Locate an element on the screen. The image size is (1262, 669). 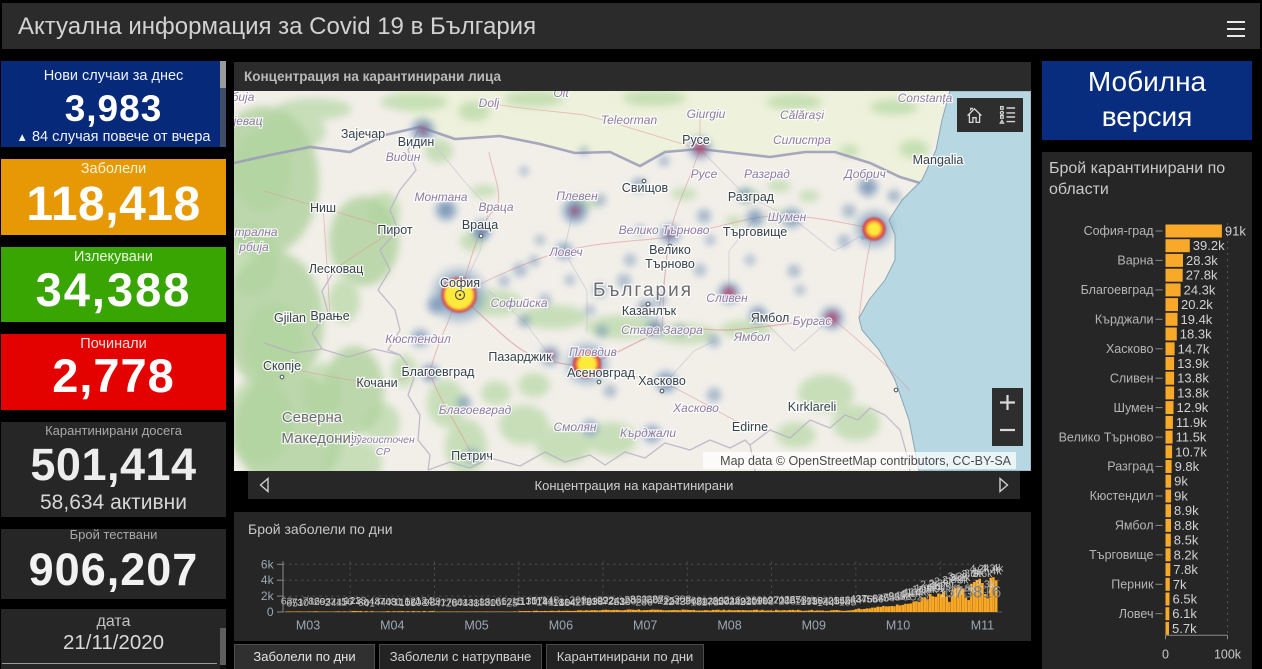
svg-text: Петрич is located at coordinates (472, 456).